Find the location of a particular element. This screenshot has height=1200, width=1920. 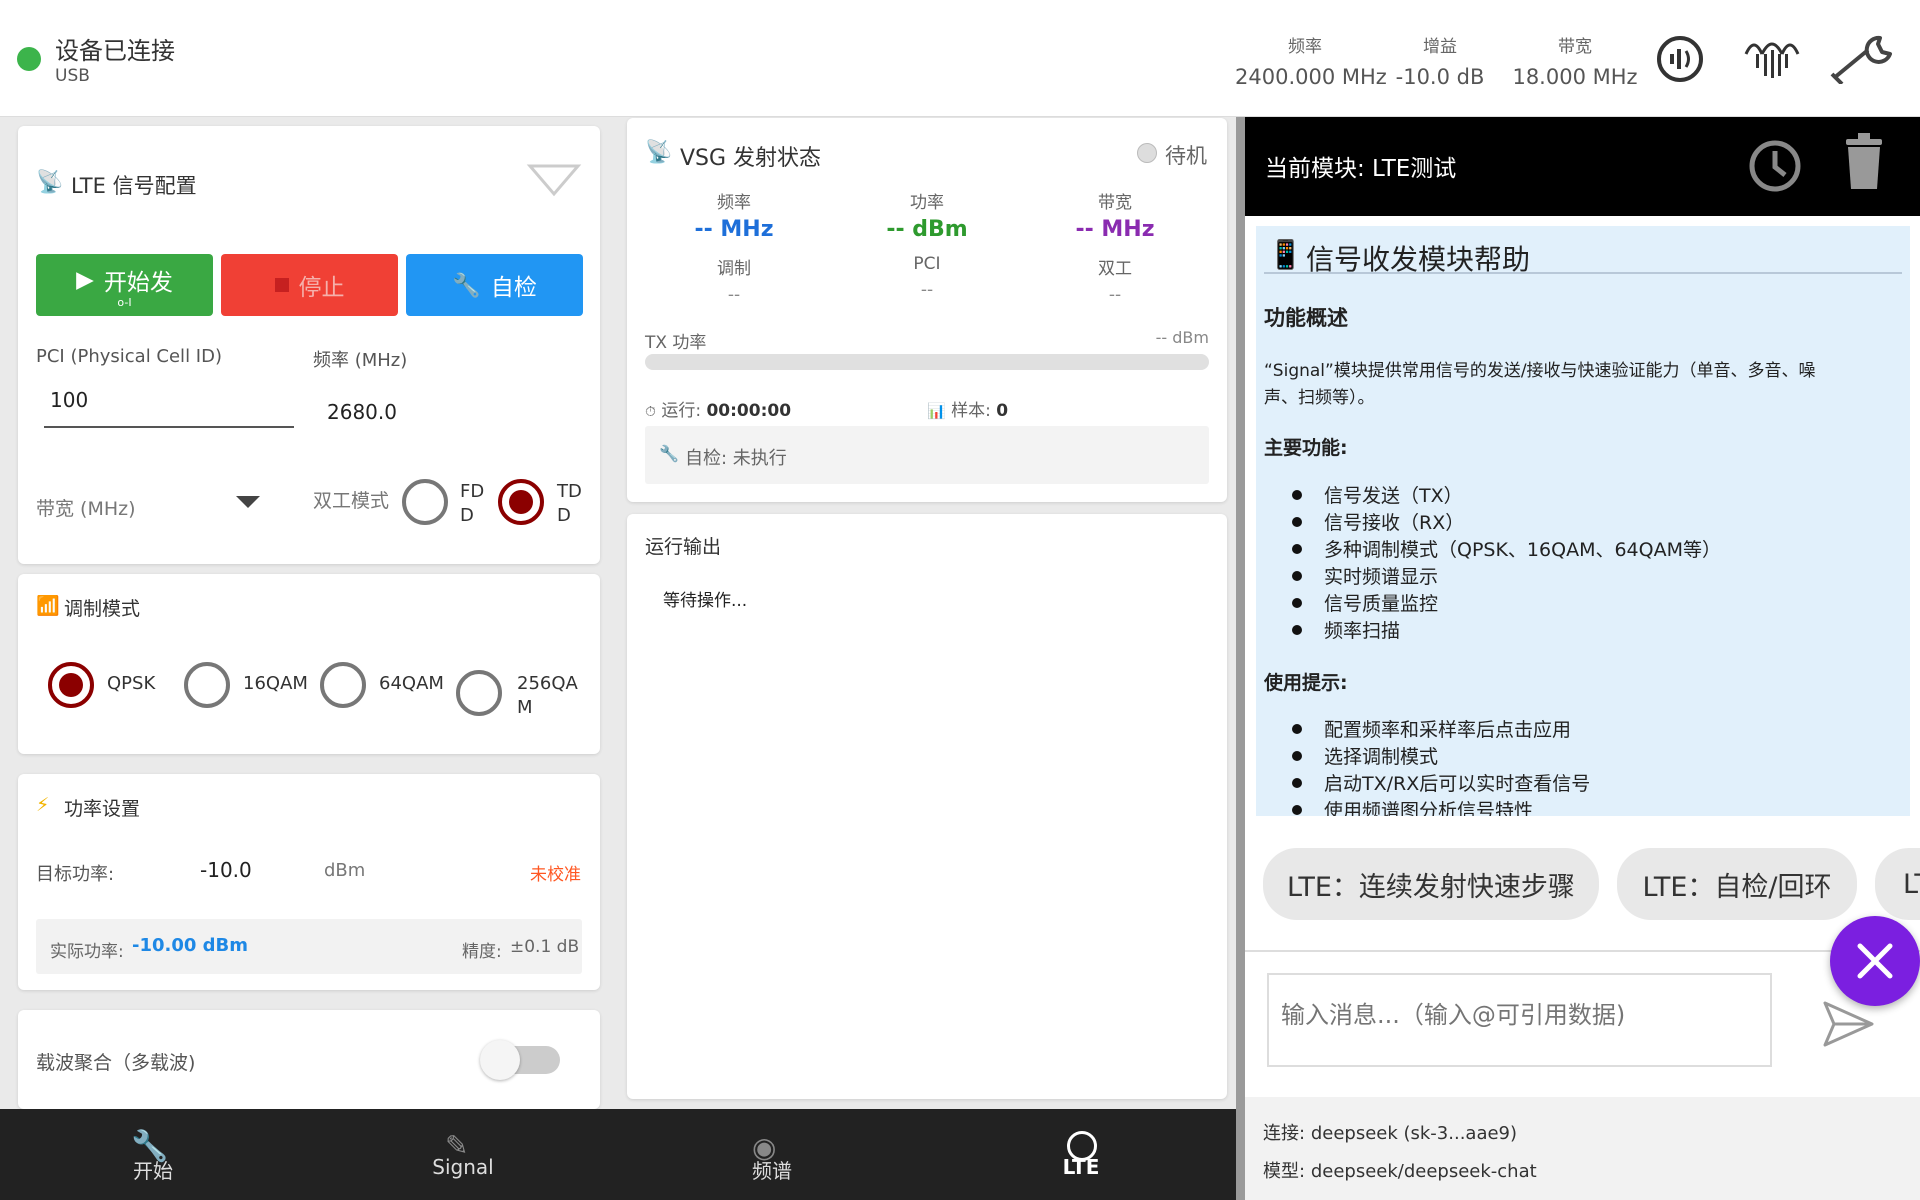

stop-label: 停止 is located at coordinates (321, 288).